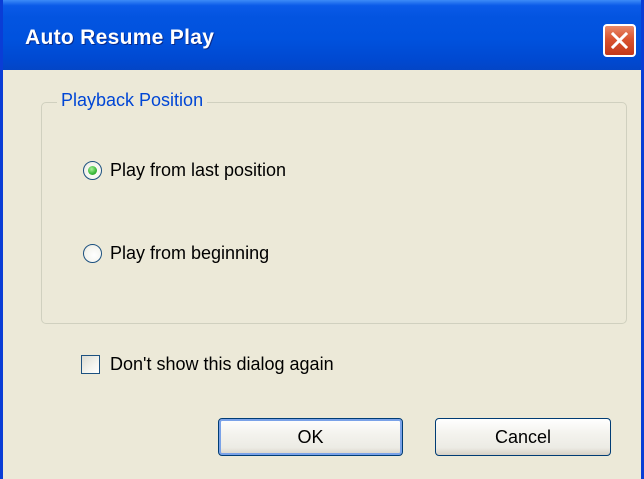 Image resolution: width=644 pixels, height=479 pixels. I want to click on ok-button: OK, so click(310, 437).